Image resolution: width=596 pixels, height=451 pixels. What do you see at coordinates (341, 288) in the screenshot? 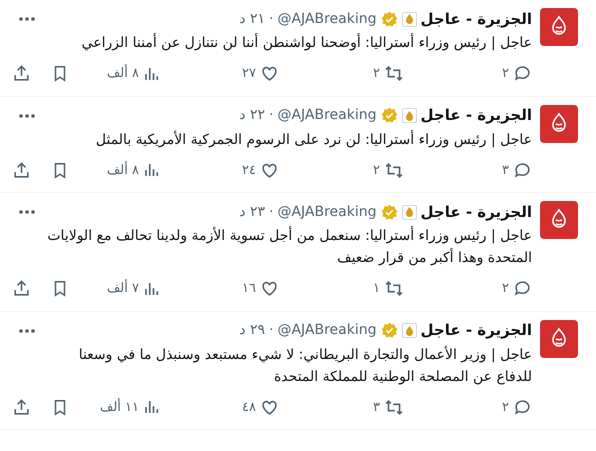
I see `action-button: ١` at bounding box center [341, 288].